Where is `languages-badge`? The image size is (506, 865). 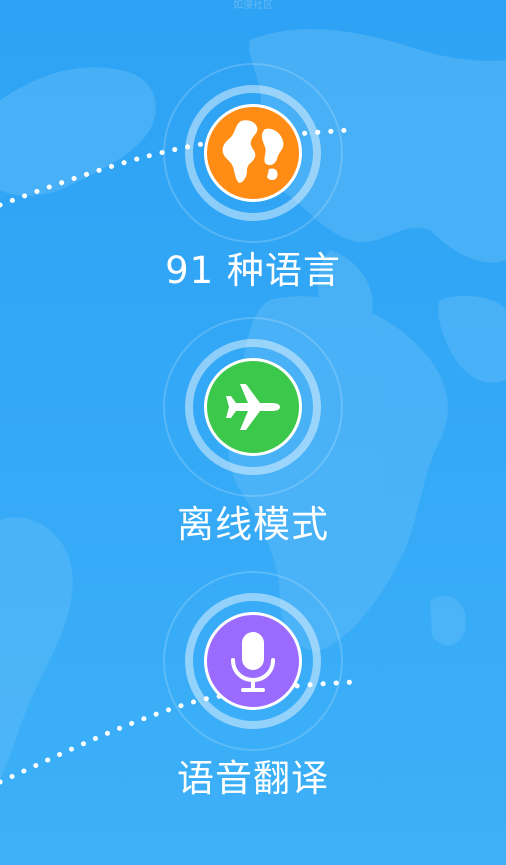 languages-badge is located at coordinates (253, 153).